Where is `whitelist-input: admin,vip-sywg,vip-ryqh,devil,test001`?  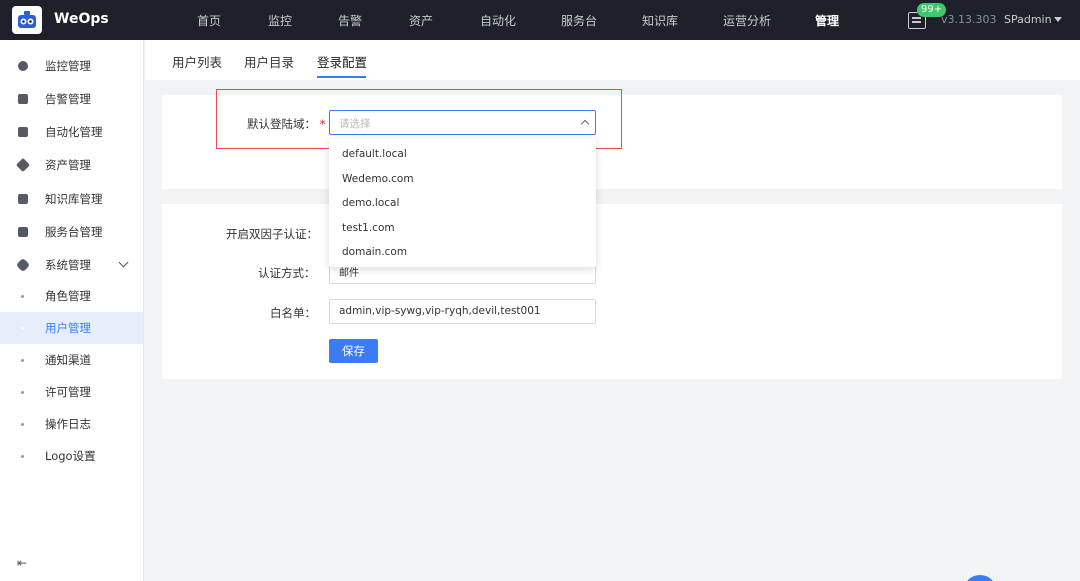
whitelist-input: admin,vip-sywg,vip-ryqh,devil,test001 is located at coordinates (462, 311).